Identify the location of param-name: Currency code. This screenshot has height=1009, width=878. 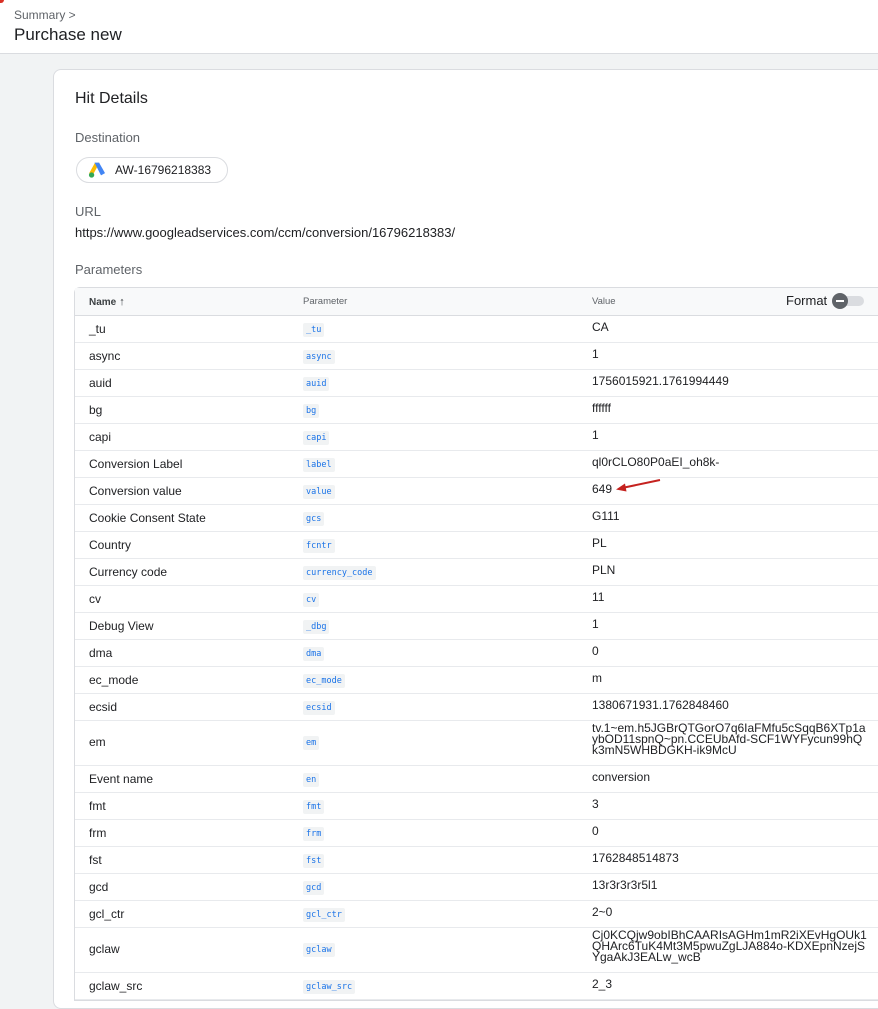
(128, 572).